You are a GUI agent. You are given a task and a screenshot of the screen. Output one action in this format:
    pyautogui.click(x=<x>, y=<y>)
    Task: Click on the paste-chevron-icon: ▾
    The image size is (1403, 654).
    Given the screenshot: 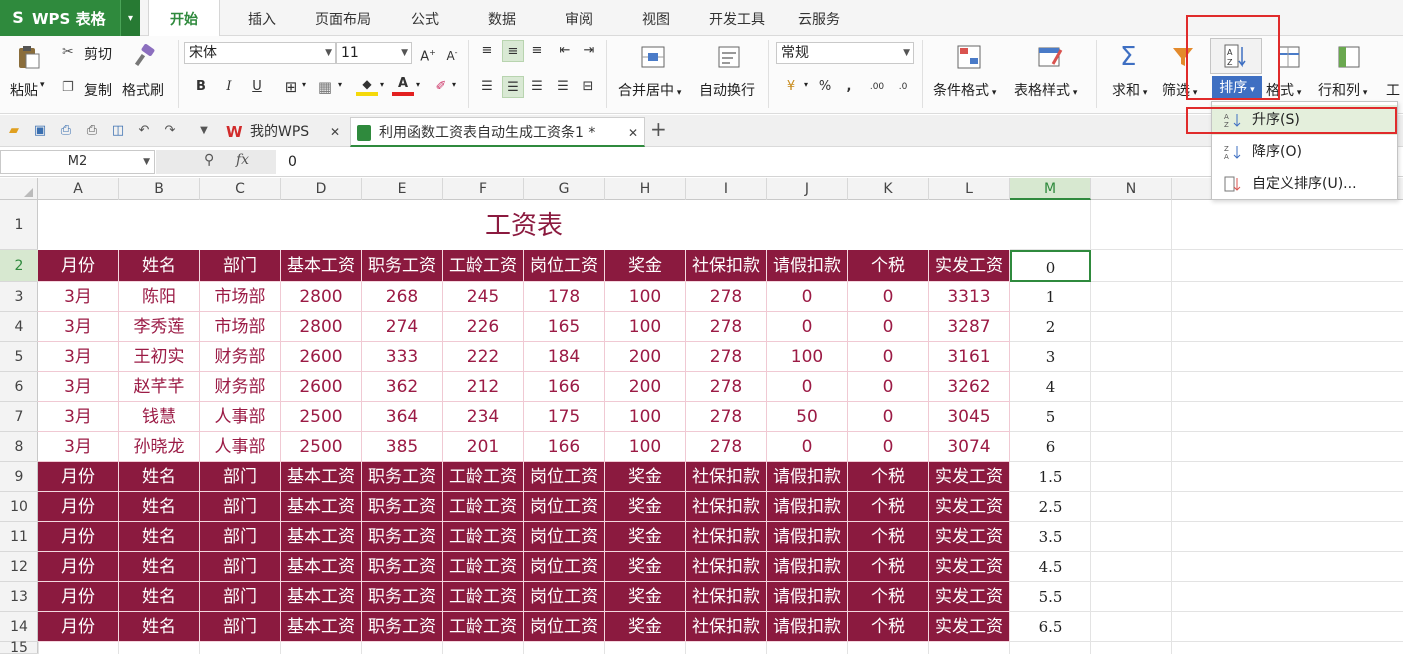 What is the action you would take?
    pyautogui.click(x=42, y=85)
    